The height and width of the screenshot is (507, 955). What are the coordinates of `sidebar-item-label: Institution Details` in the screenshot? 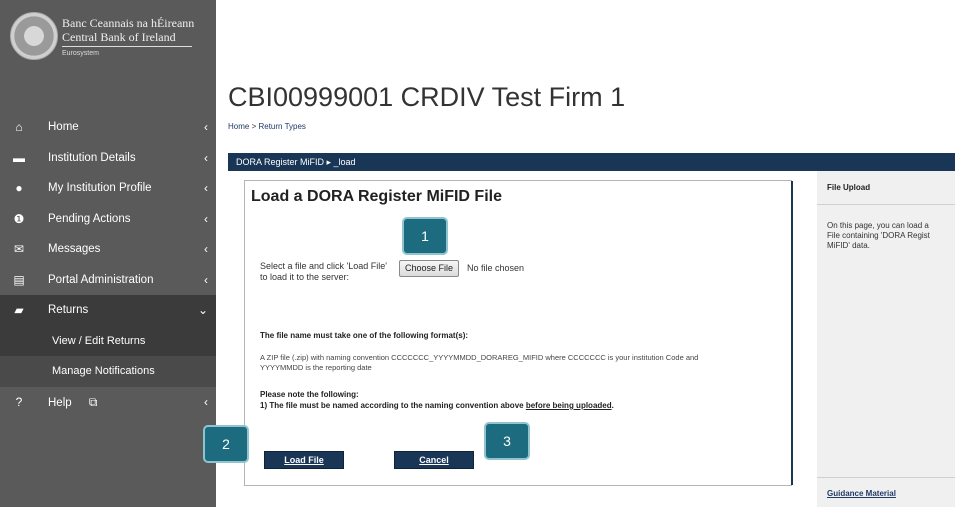 It's located at (92, 157).